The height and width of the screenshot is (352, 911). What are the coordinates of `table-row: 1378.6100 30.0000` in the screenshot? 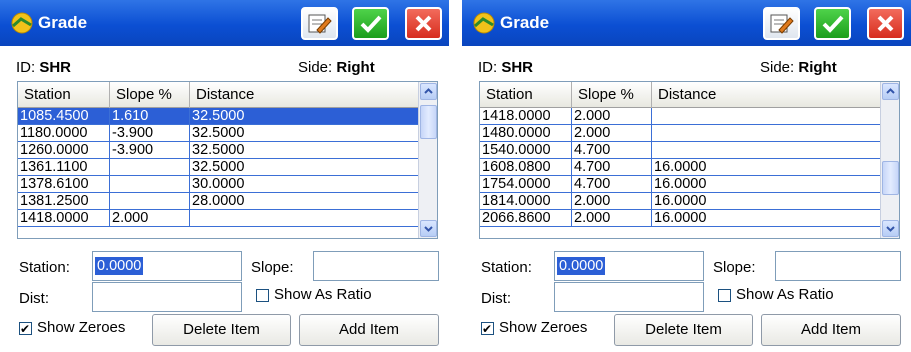 It's located at (218, 184).